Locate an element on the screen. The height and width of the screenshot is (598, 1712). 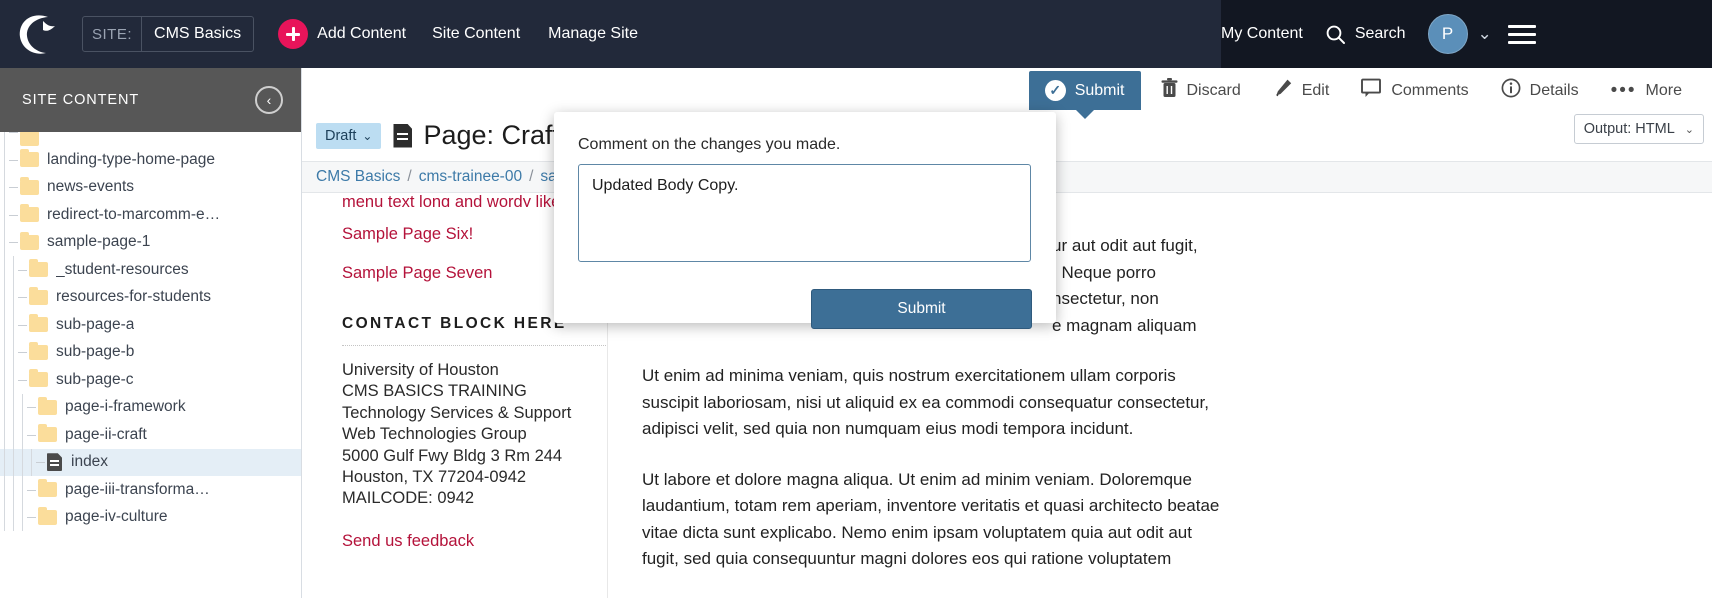
comment-dialog-actions: Submit is located at coordinates (805, 309).